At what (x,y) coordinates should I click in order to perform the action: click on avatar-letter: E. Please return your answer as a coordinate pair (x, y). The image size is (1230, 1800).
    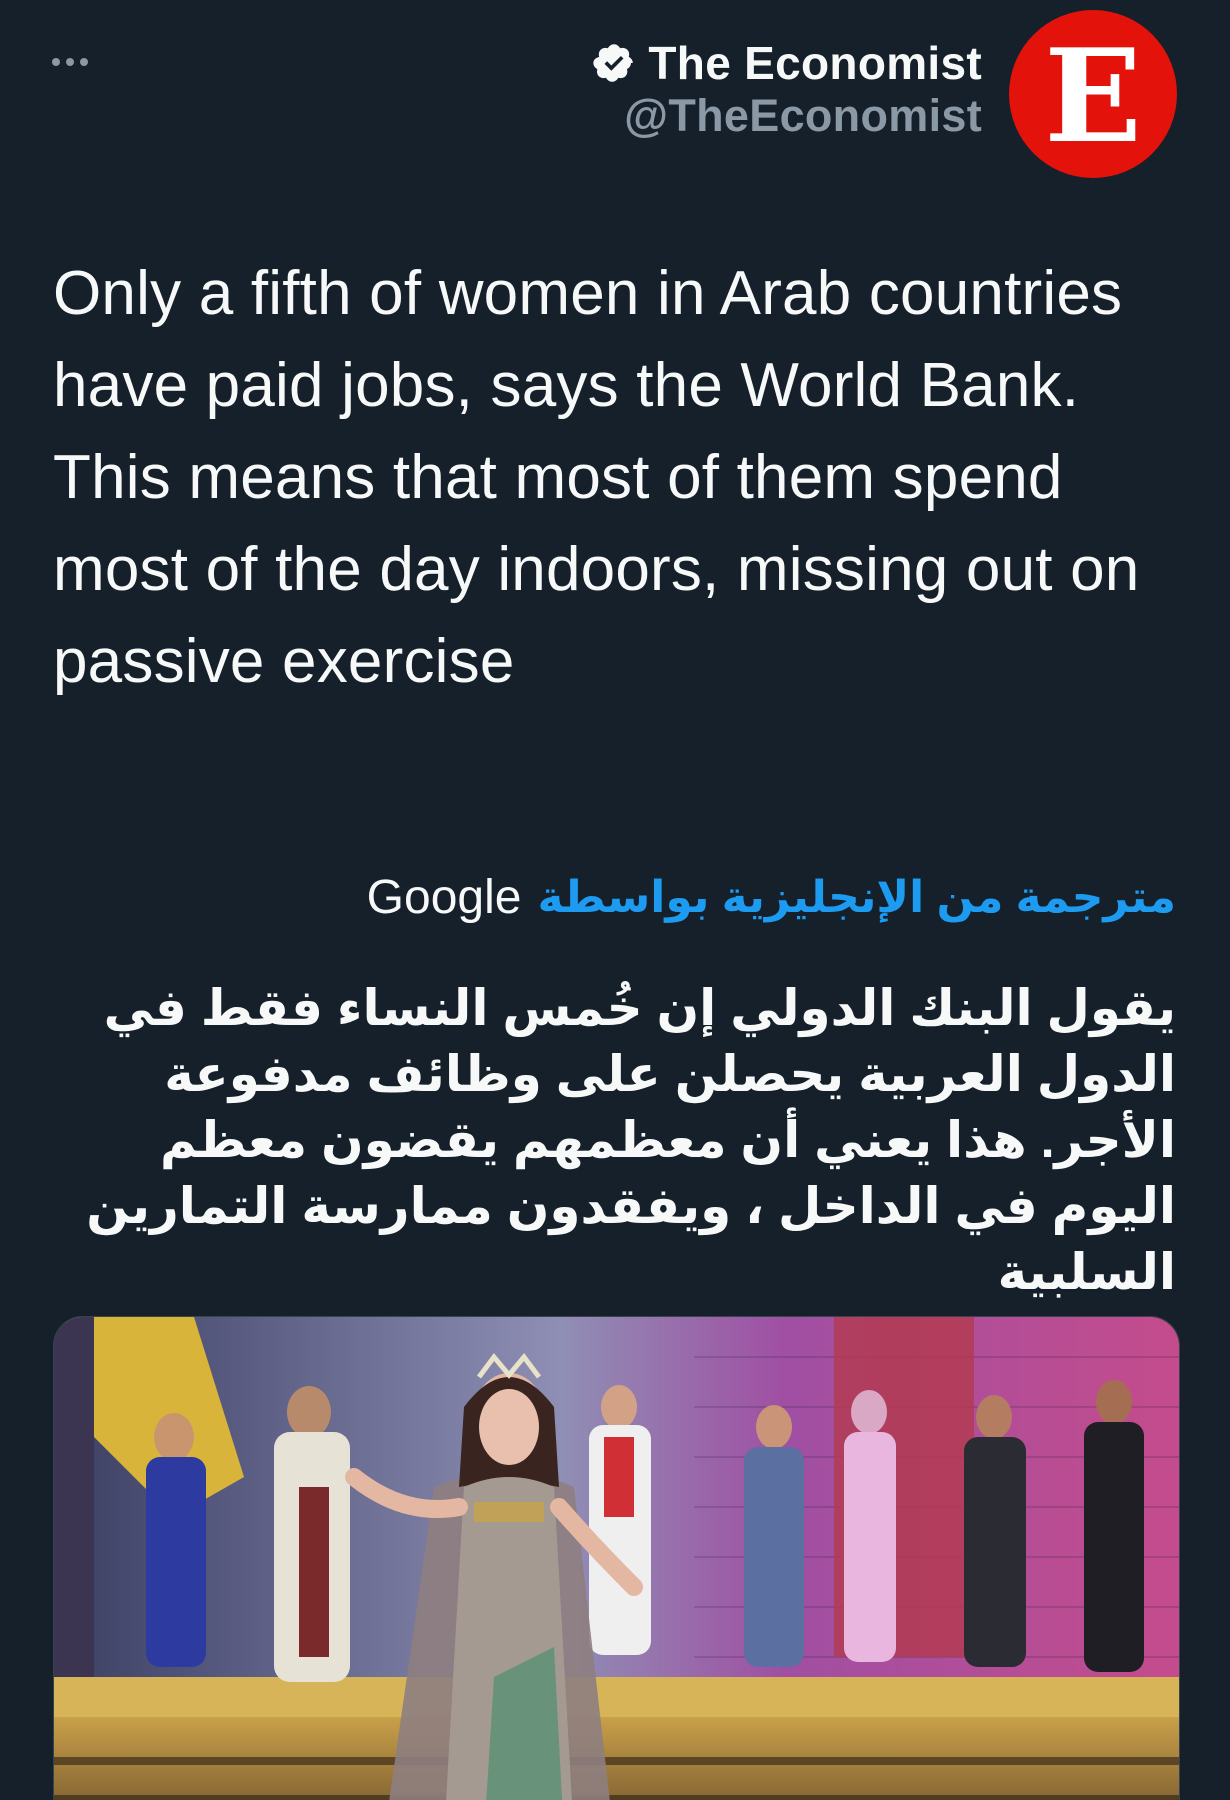
    Looking at the image, I should click on (1093, 97).